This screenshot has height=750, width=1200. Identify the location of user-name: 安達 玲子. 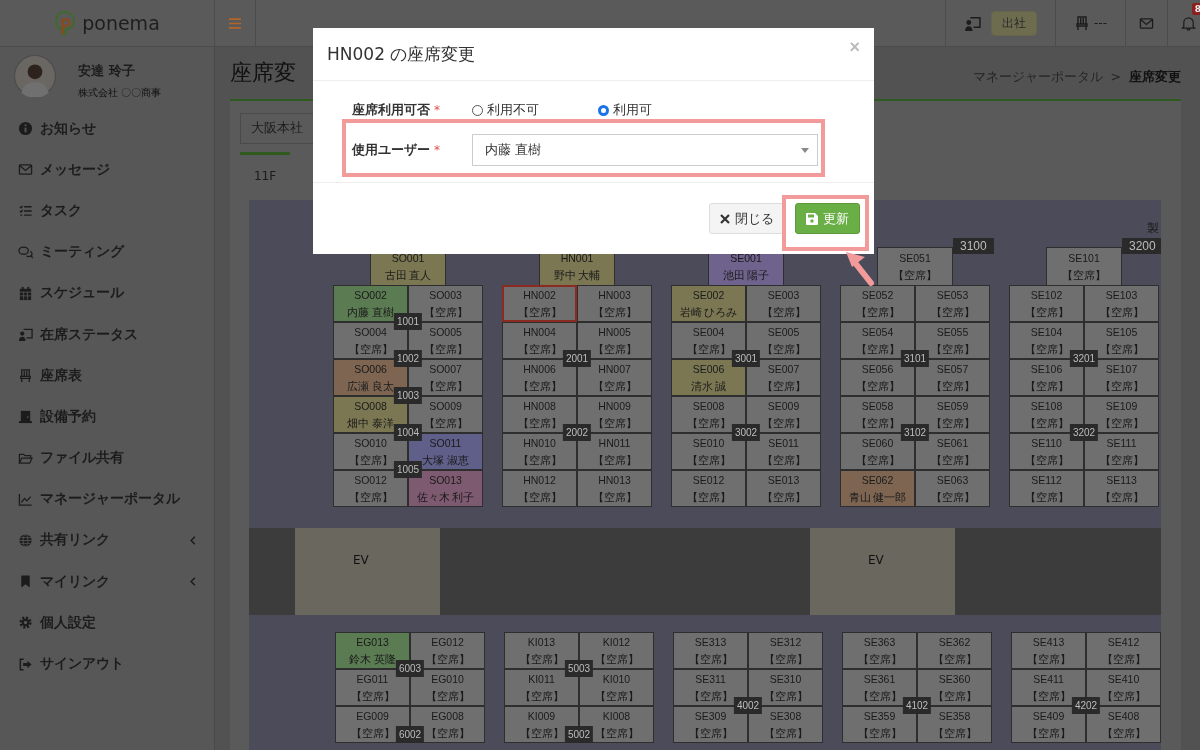
(107, 71).